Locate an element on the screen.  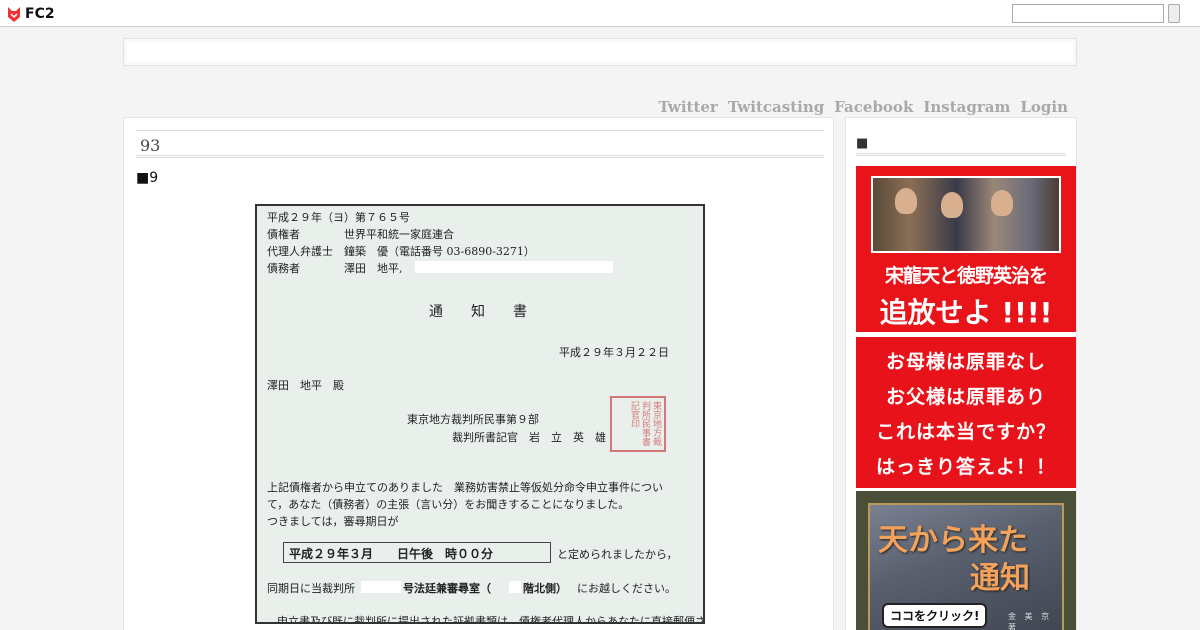
doc-body-line-1: 上記債権者から申立てのありました 業務妨害禁止等仮処分命令申立事件につい is located at coordinates (465, 487).